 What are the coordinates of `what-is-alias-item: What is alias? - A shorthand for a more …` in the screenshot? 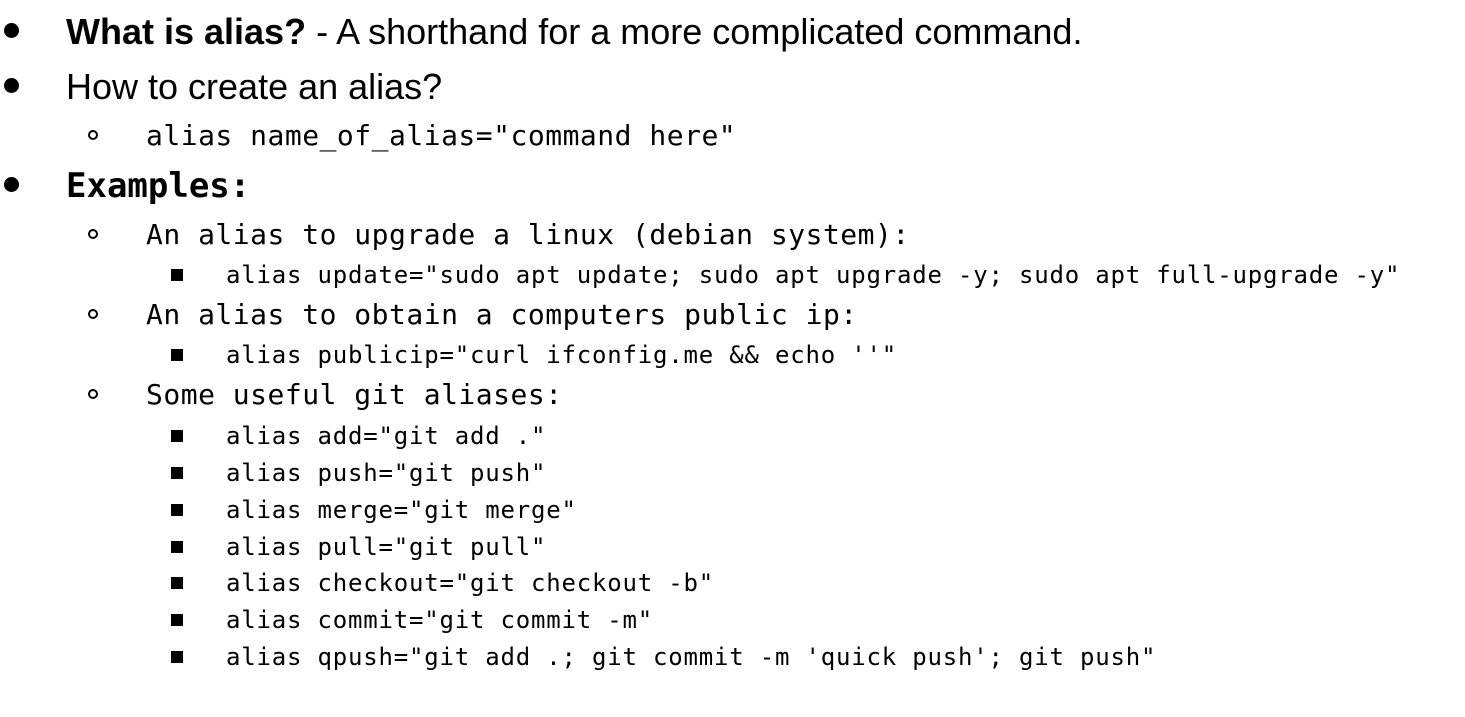 It's located at (574, 32).